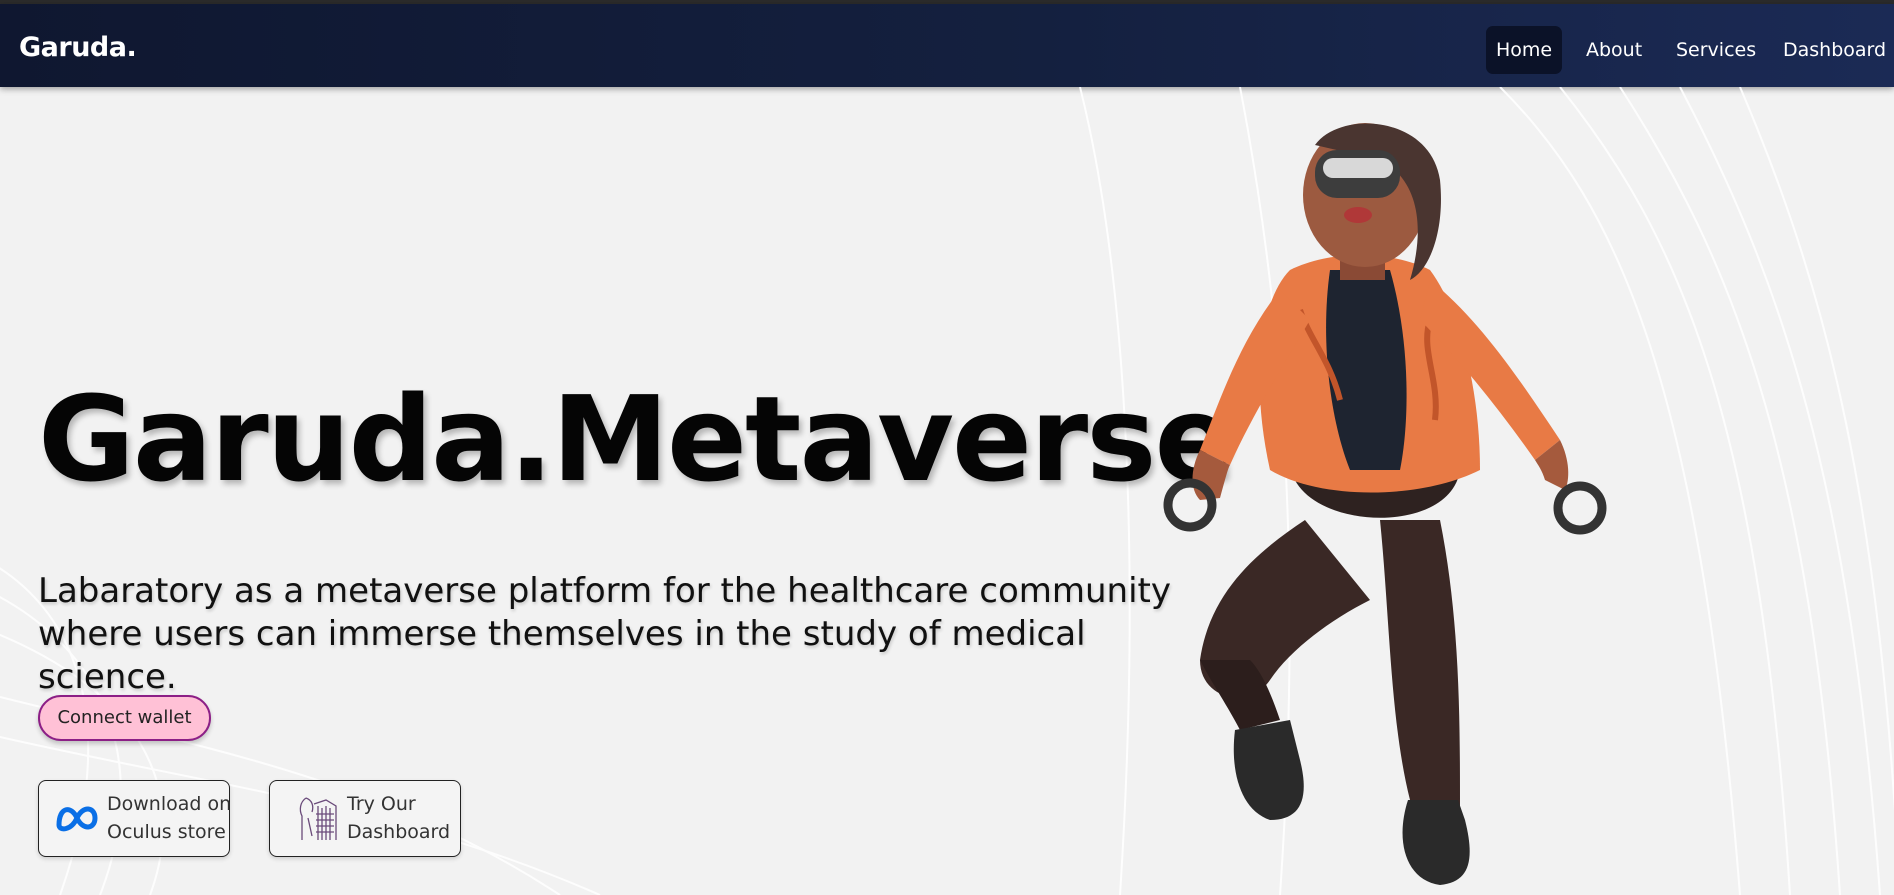 This screenshot has width=1894, height=895. I want to click on nav-home: Home, so click(1524, 50).